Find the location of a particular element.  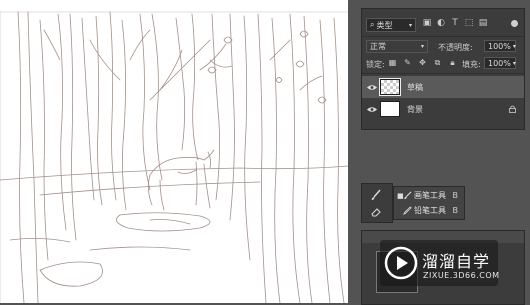

layer-filter-icons: ▣ ◐ T ⬚ ▤ is located at coordinates (455, 23).